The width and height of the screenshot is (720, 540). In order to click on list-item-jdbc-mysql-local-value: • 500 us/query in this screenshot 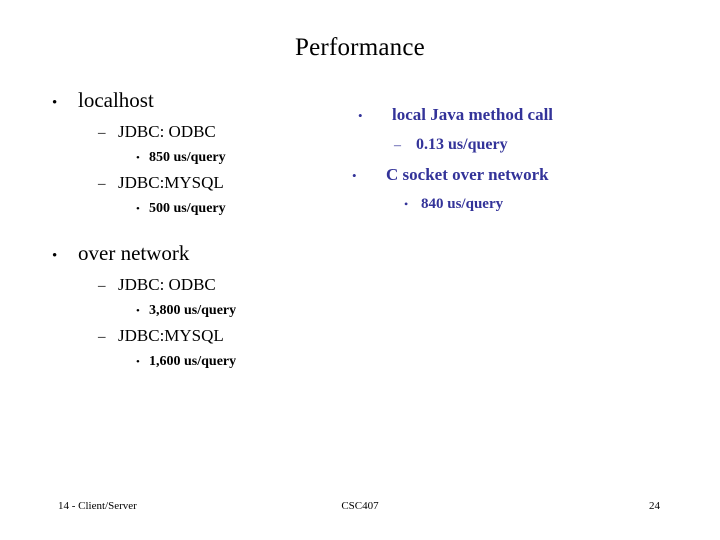, I will do `click(244, 209)`.